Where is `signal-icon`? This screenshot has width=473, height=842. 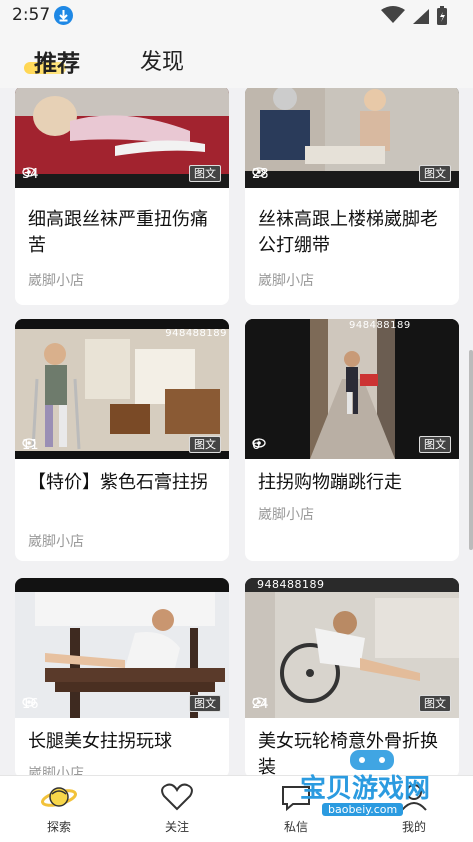
signal-icon is located at coordinates (421, 16).